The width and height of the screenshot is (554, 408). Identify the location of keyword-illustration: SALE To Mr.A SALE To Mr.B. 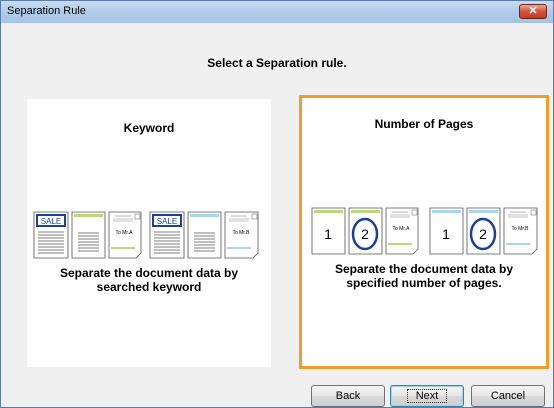
(146, 235).